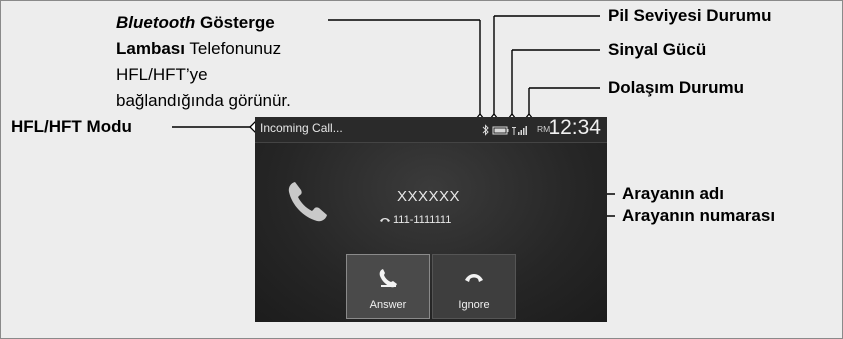 The image size is (843, 339). What do you see at coordinates (676, 87) in the screenshot?
I see `roaming-status-callout: Dolaşım Durumu` at bounding box center [676, 87].